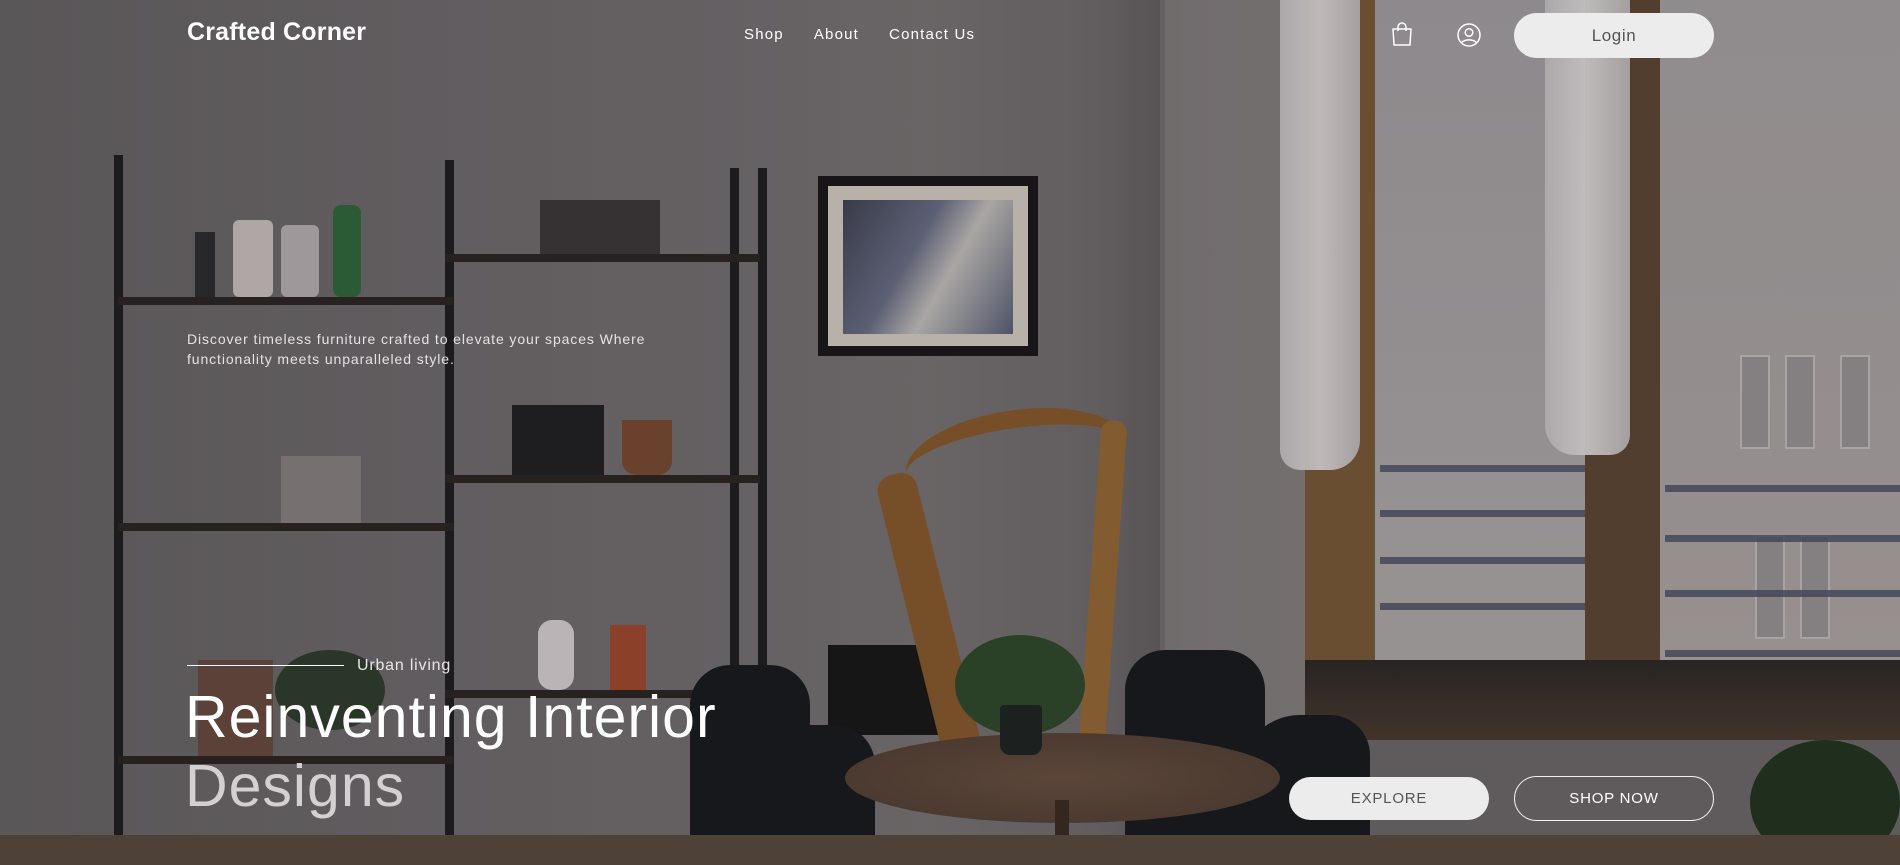 The image size is (1900, 865). What do you see at coordinates (1469, 35) in the screenshot?
I see `user-account-icon` at bounding box center [1469, 35].